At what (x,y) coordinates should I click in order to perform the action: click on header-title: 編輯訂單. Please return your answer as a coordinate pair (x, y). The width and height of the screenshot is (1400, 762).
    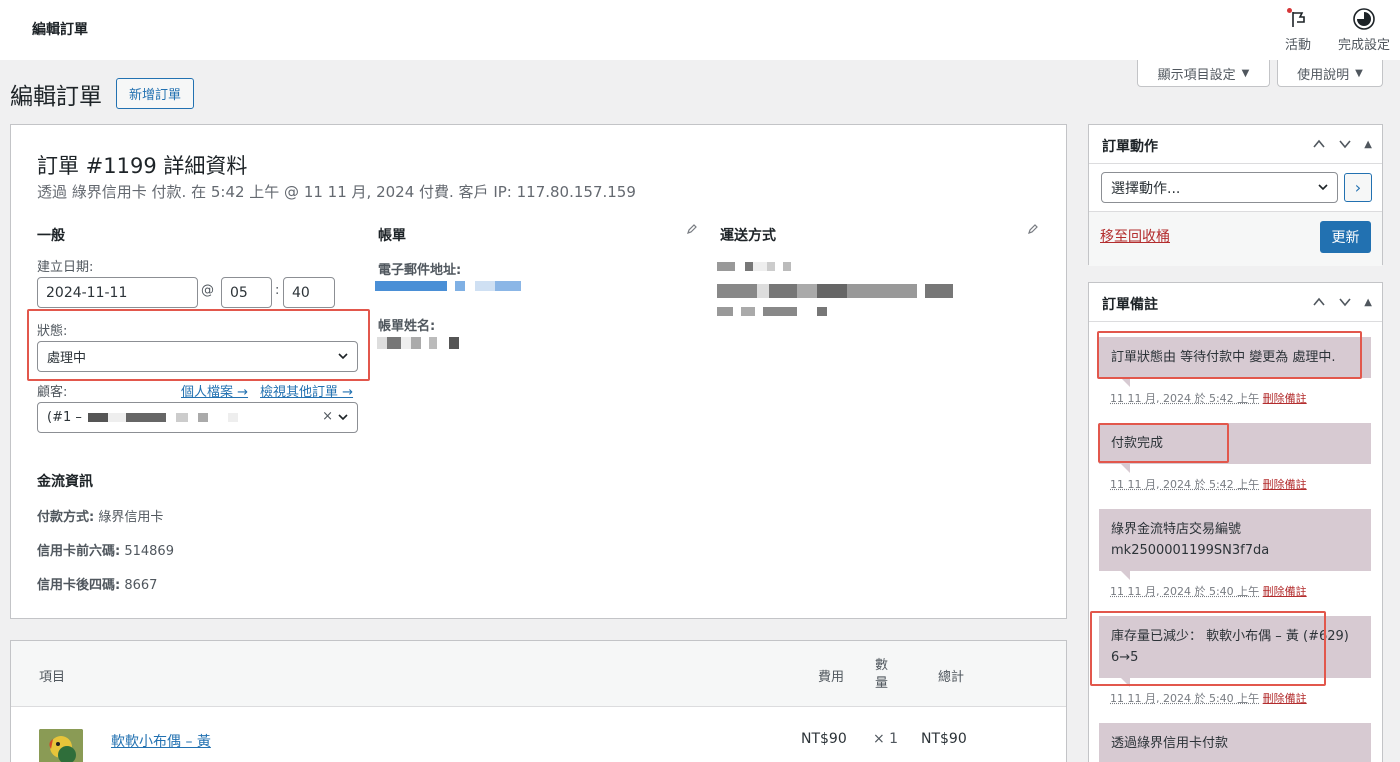
    Looking at the image, I should click on (60, 30).